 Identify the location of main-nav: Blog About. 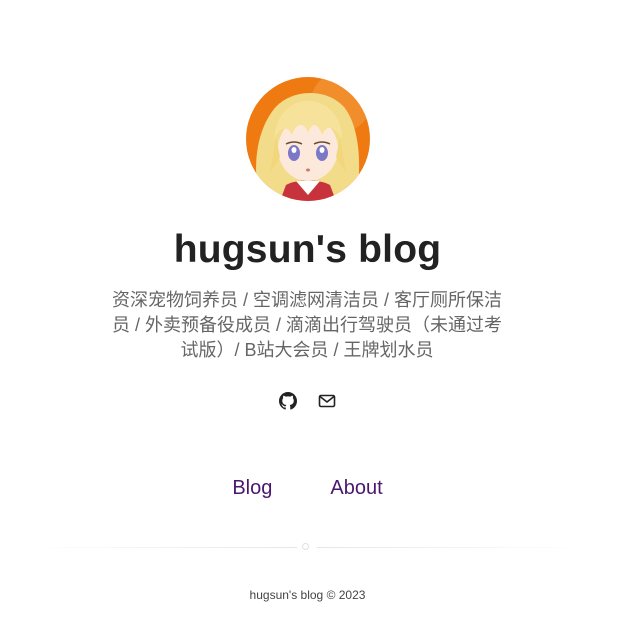
(307, 488).